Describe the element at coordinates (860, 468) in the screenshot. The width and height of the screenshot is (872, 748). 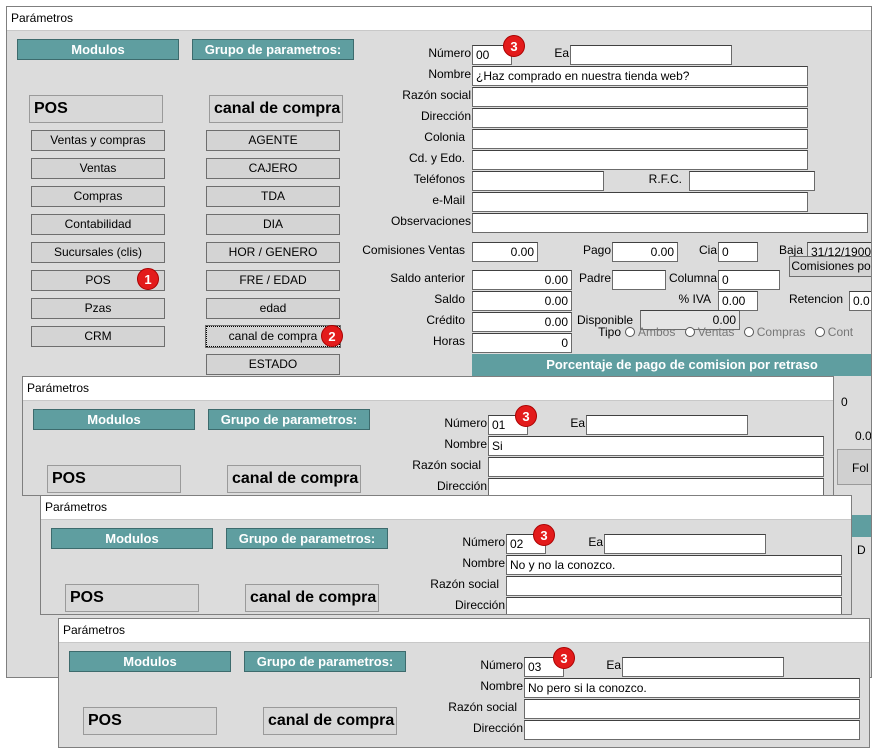
I see `folio-column-label: Fol` at that location.